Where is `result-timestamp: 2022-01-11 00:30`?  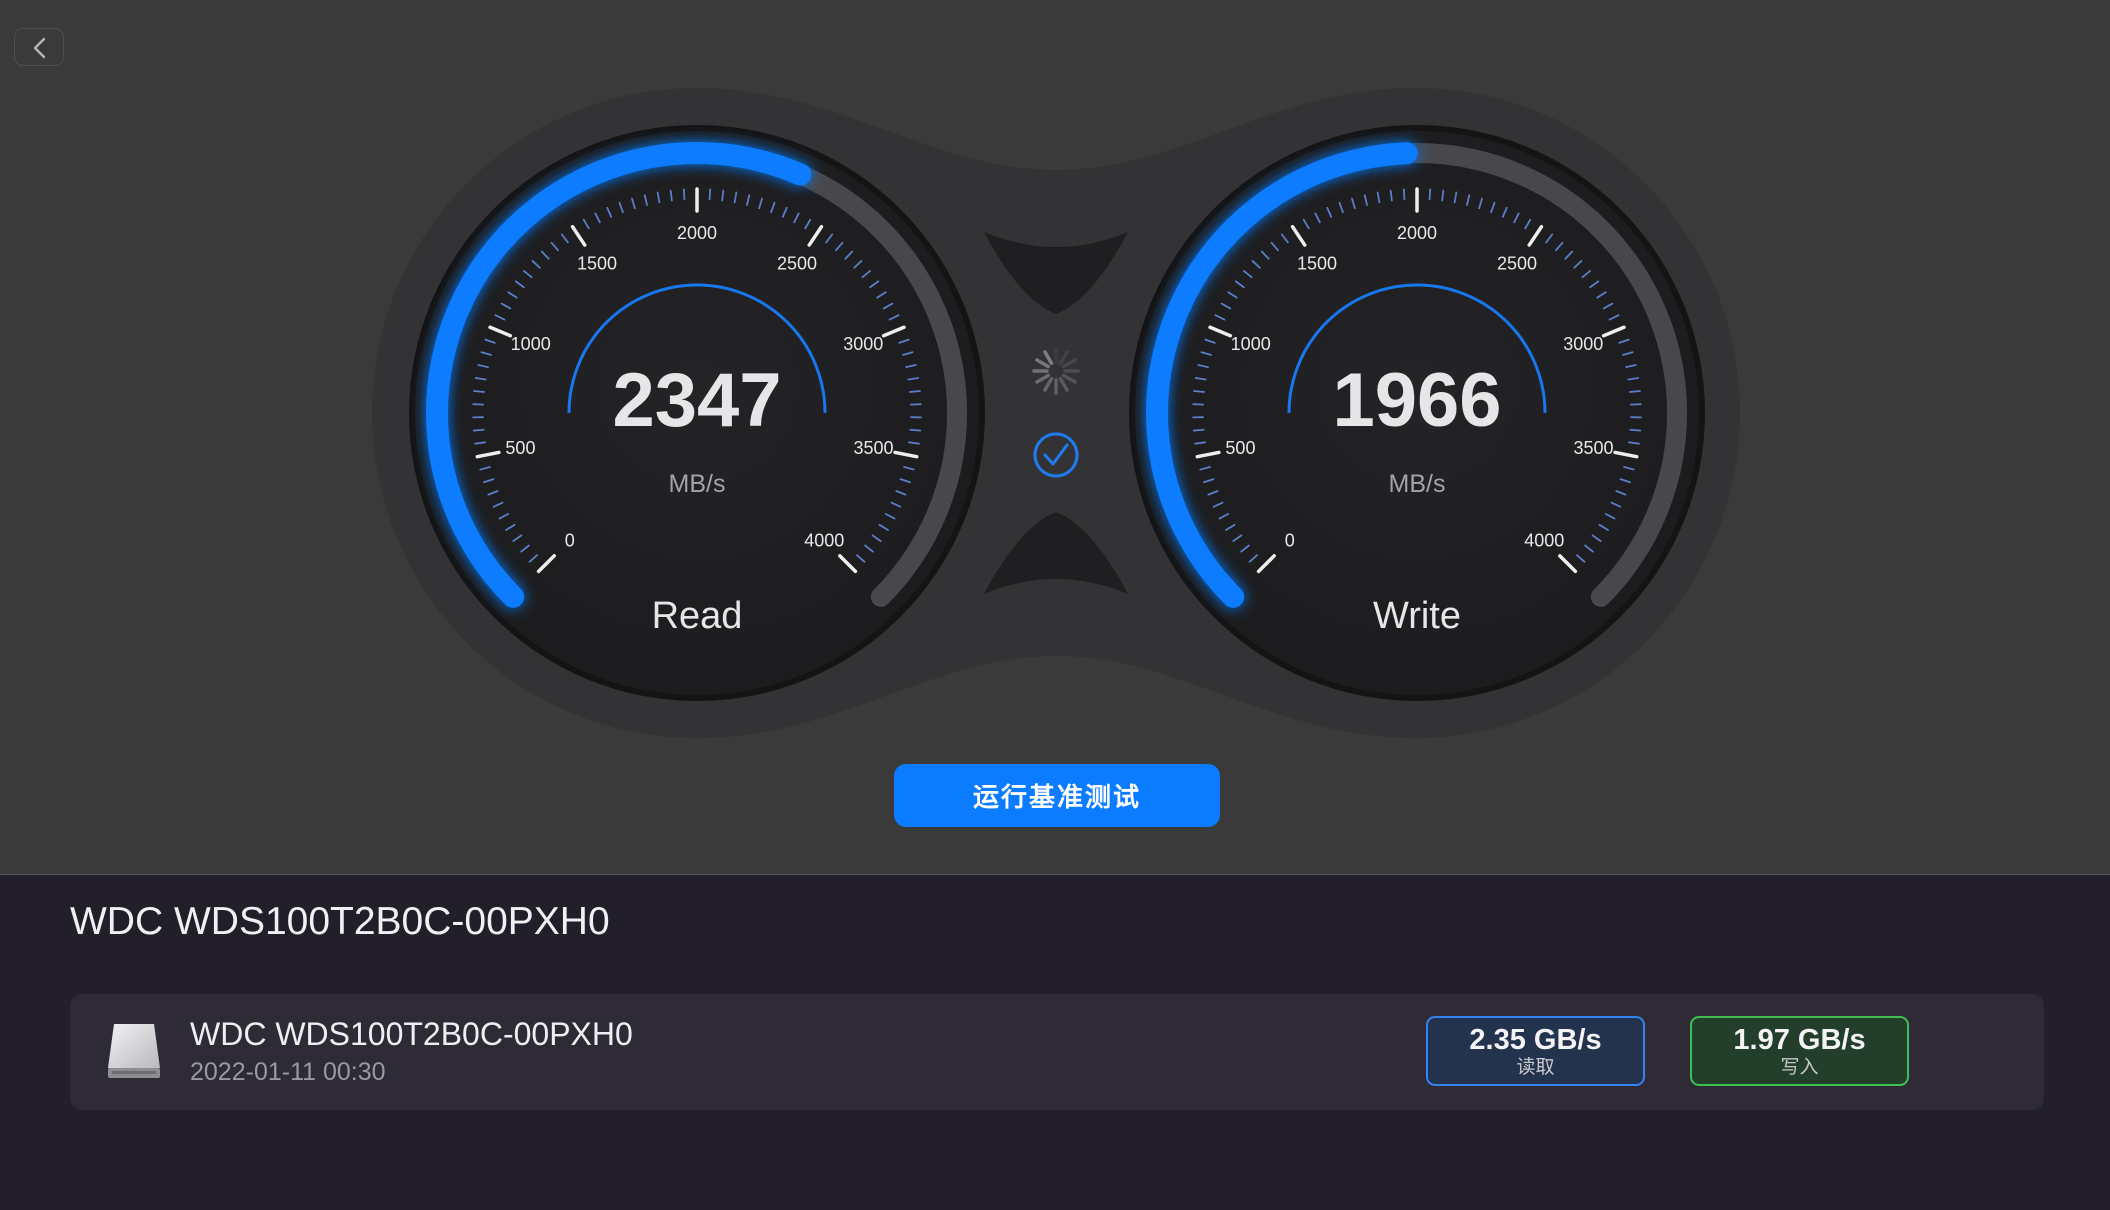
result-timestamp: 2022-01-11 00:30 is located at coordinates (288, 1072).